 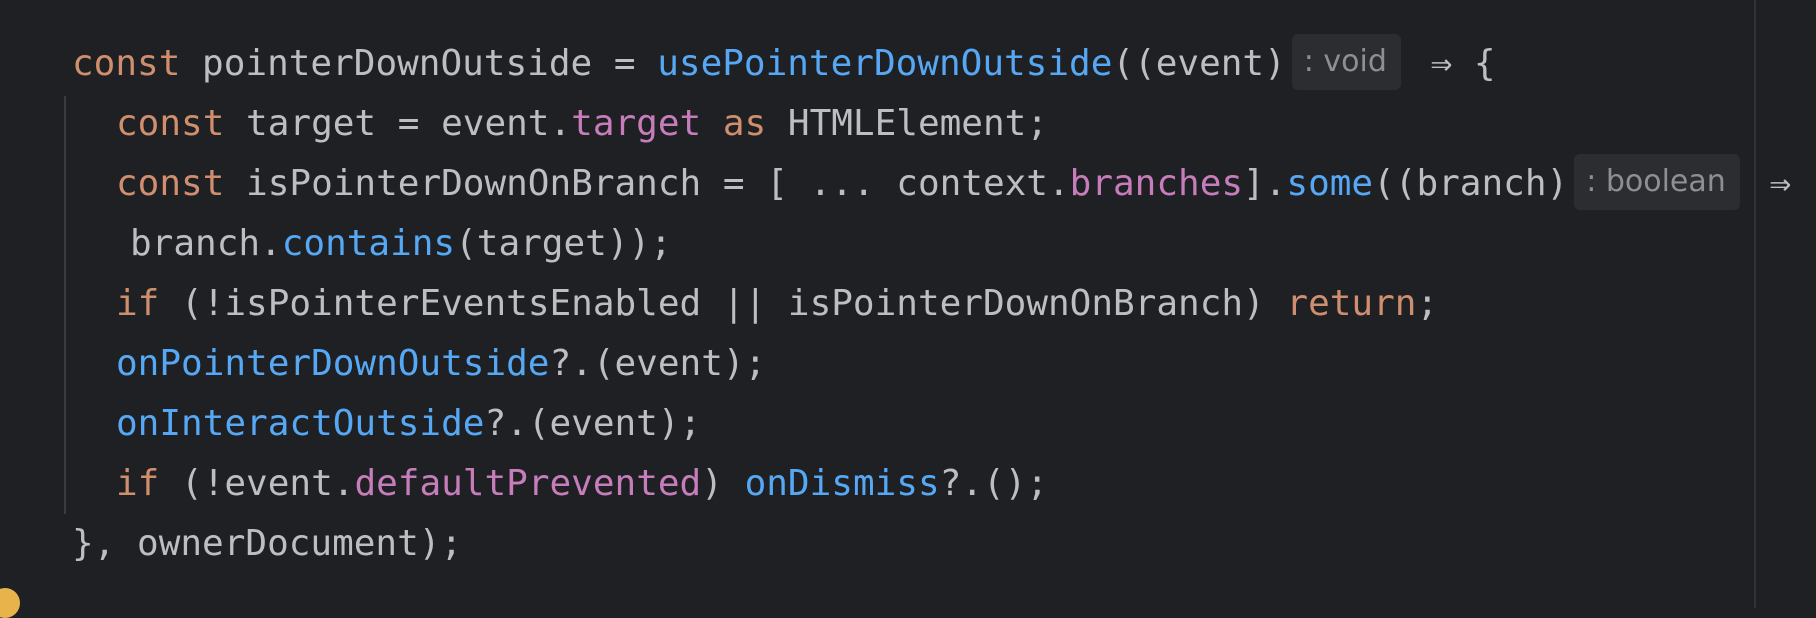 What do you see at coordinates (1657, 182) in the screenshot?
I see `inlay-type-hint: : boolean` at bounding box center [1657, 182].